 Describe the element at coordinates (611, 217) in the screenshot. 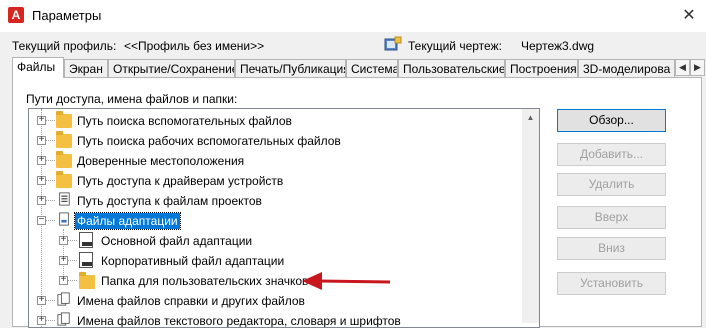

I see `move-up-button: Вверх` at that location.